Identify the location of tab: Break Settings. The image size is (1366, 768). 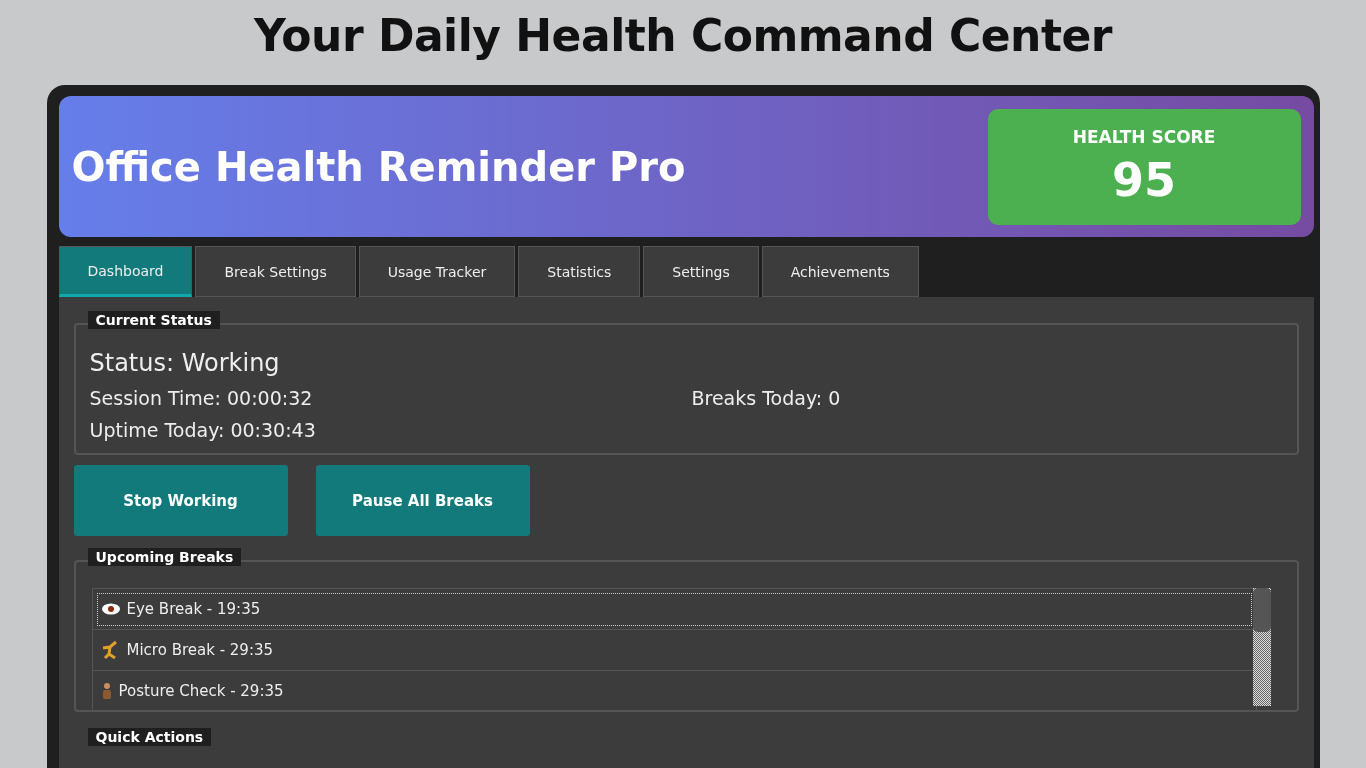
(275, 271).